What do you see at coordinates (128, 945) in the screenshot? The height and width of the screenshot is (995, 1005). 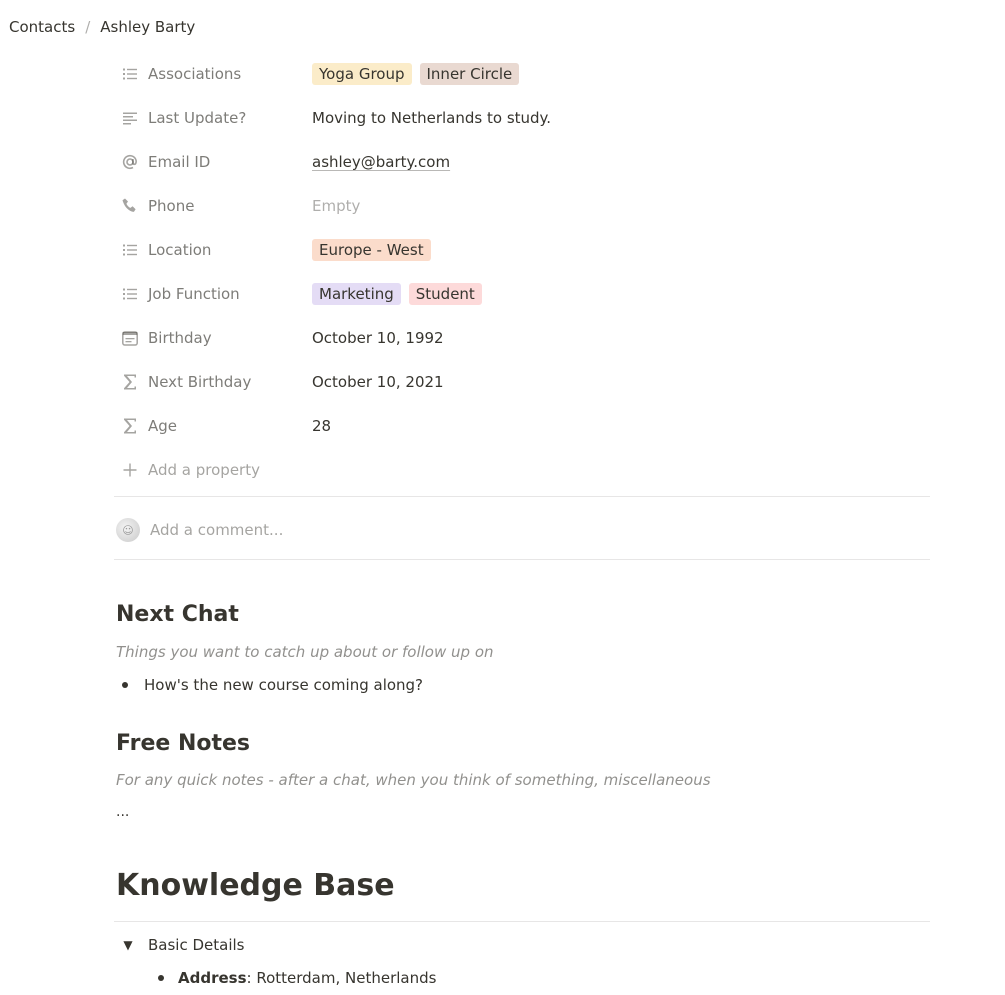 I see `toggle-triangle-icon: ▼` at bounding box center [128, 945].